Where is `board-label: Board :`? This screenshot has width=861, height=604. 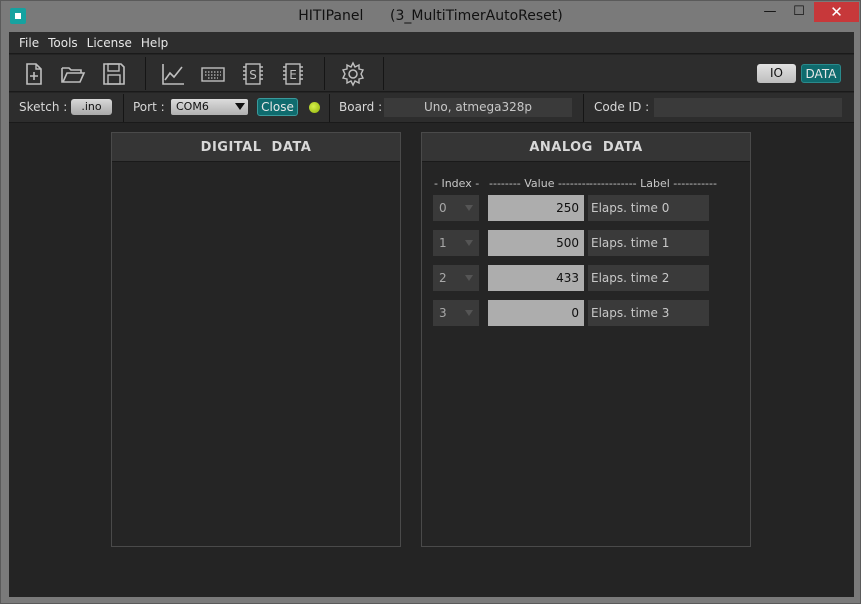
board-label: Board : is located at coordinates (361, 107).